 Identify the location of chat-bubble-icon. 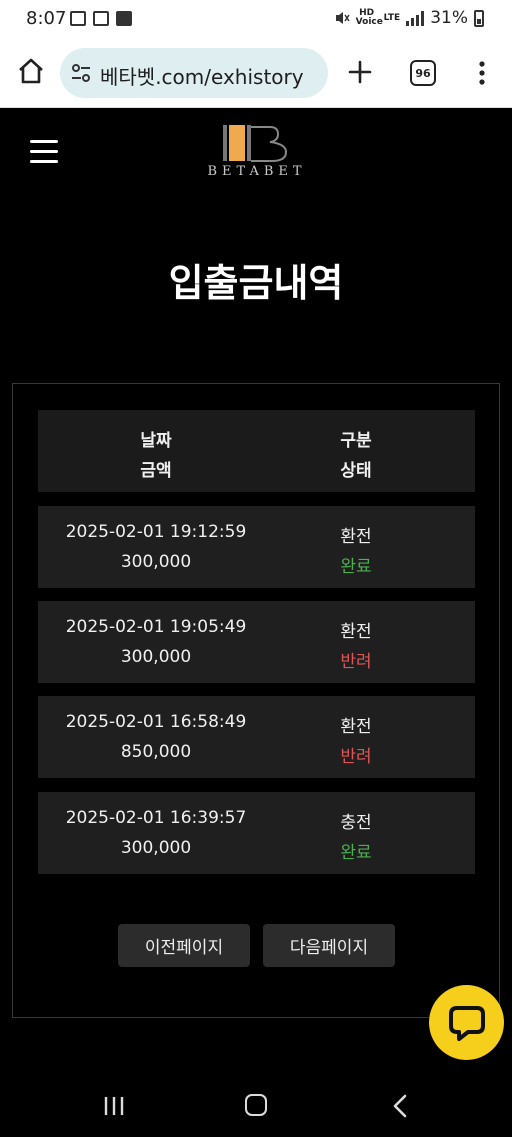
(467, 1023).